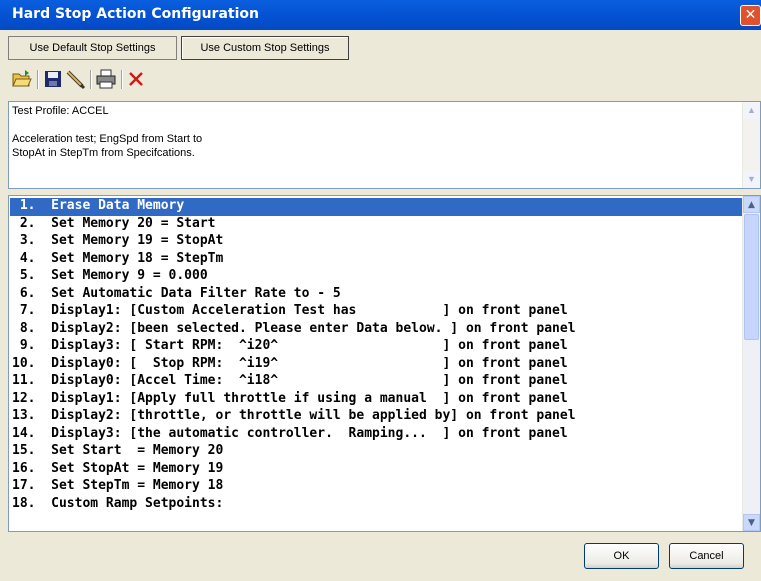  Describe the element at coordinates (376, 295) in the screenshot. I see `list-item: 6. Set Automatic Data Filter Rate to - 5` at that location.